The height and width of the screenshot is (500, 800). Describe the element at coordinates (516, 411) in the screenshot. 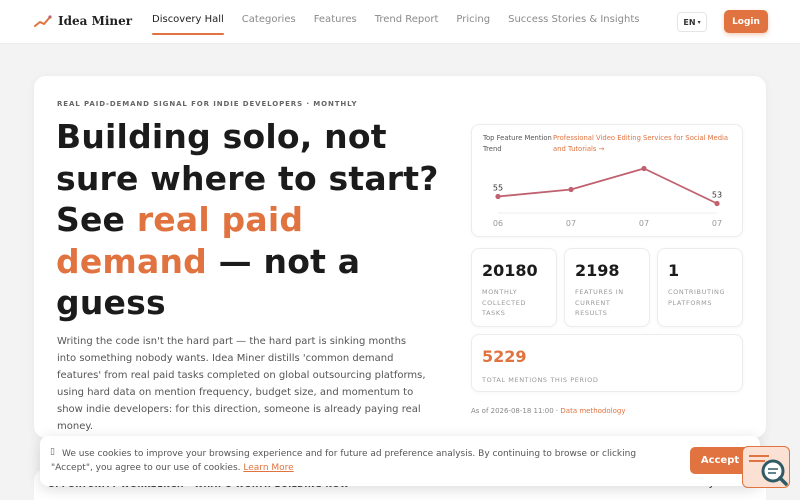

I see `timestamp-text: As of 2026-08-18 11:00 ·` at that location.